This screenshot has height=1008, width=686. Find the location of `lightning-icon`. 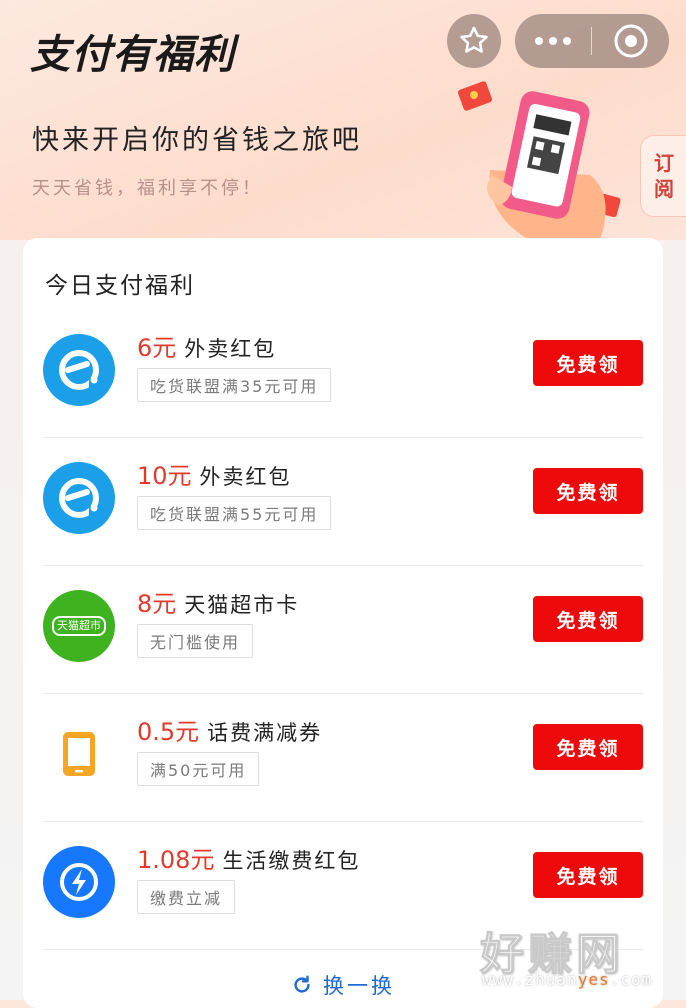

lightning-icon is located at coordinates (79, 882).